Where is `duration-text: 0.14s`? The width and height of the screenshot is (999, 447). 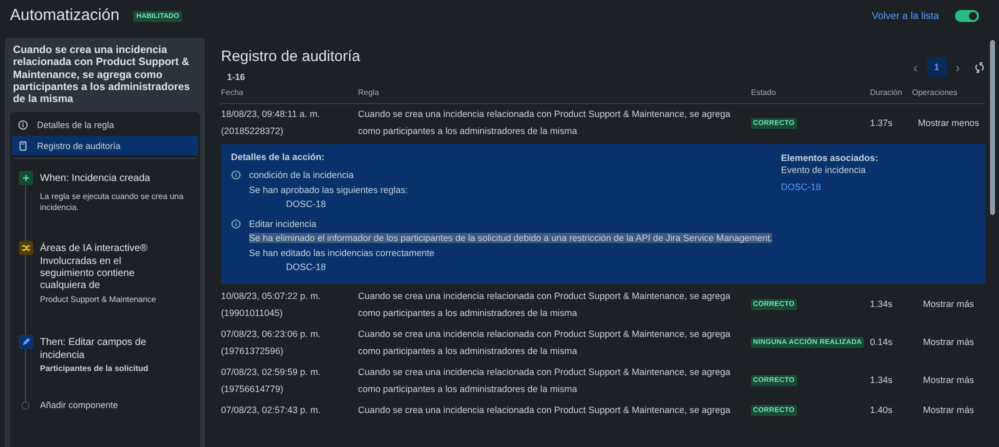 duration-text: 0.14s is located at coordinates (881, 342).